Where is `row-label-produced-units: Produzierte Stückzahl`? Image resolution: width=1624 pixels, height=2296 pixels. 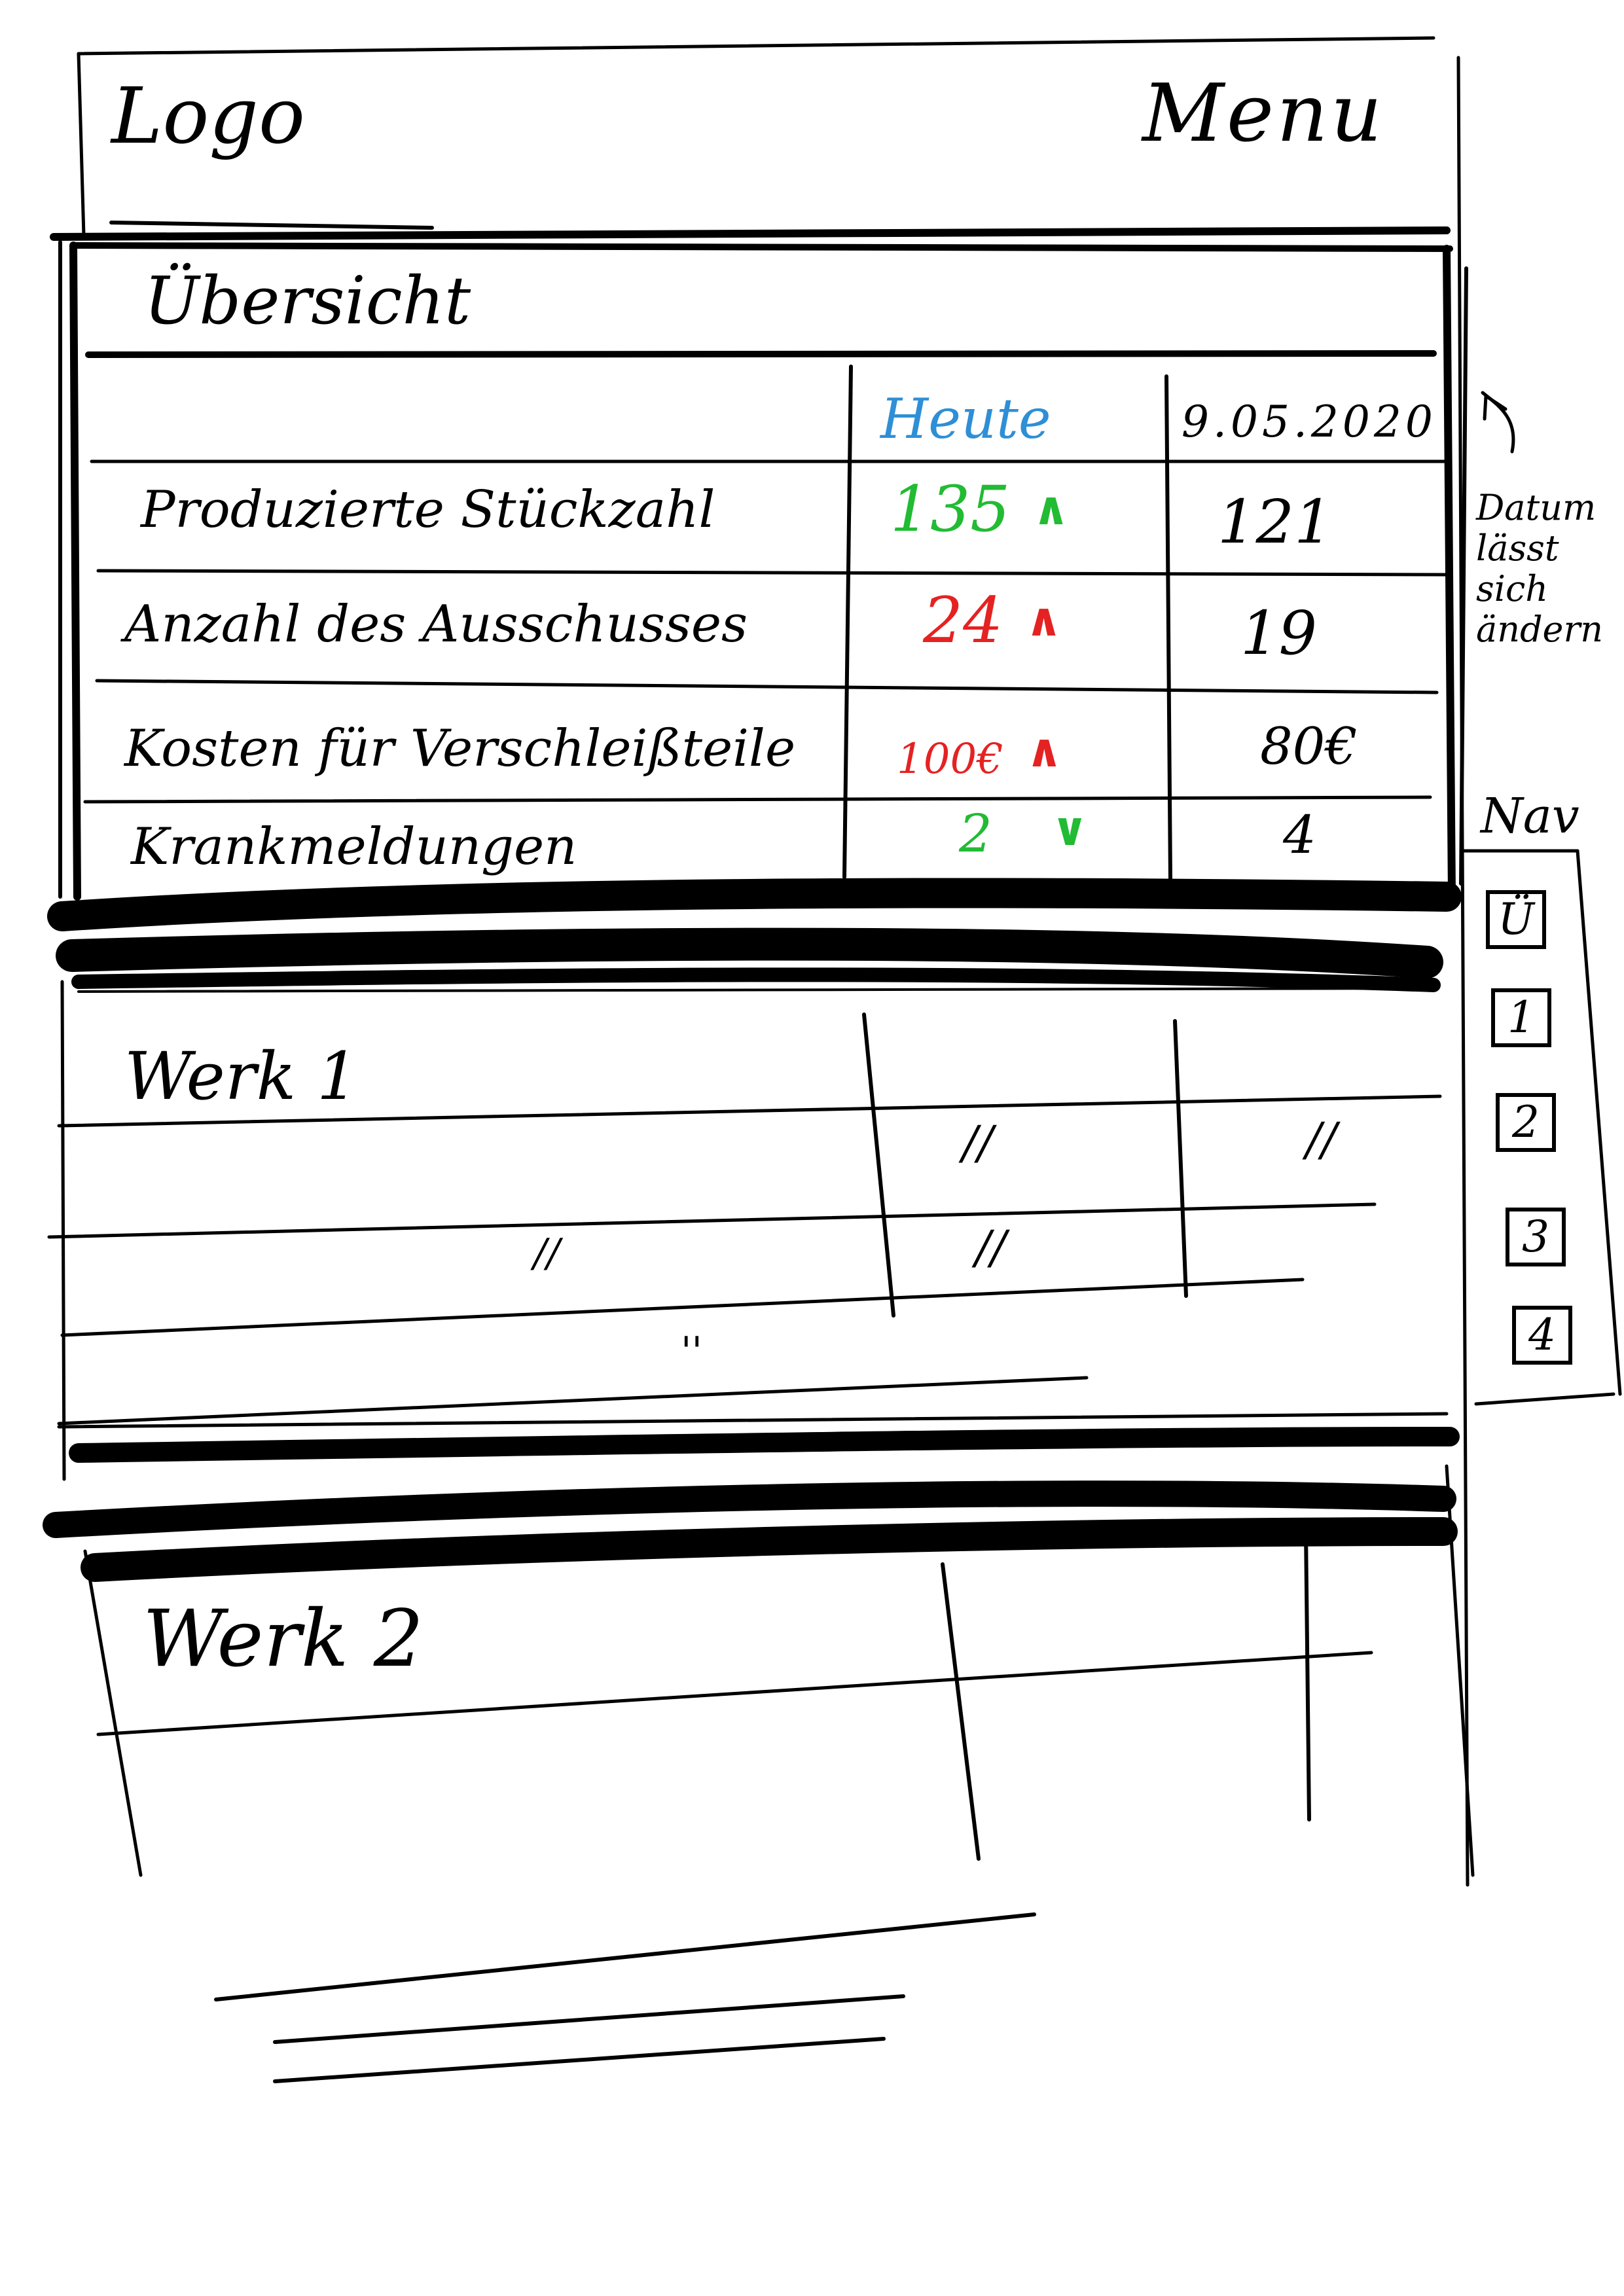
row-label-produced-units: Produzierte Stückzahl is located at coordinates (428, 509).